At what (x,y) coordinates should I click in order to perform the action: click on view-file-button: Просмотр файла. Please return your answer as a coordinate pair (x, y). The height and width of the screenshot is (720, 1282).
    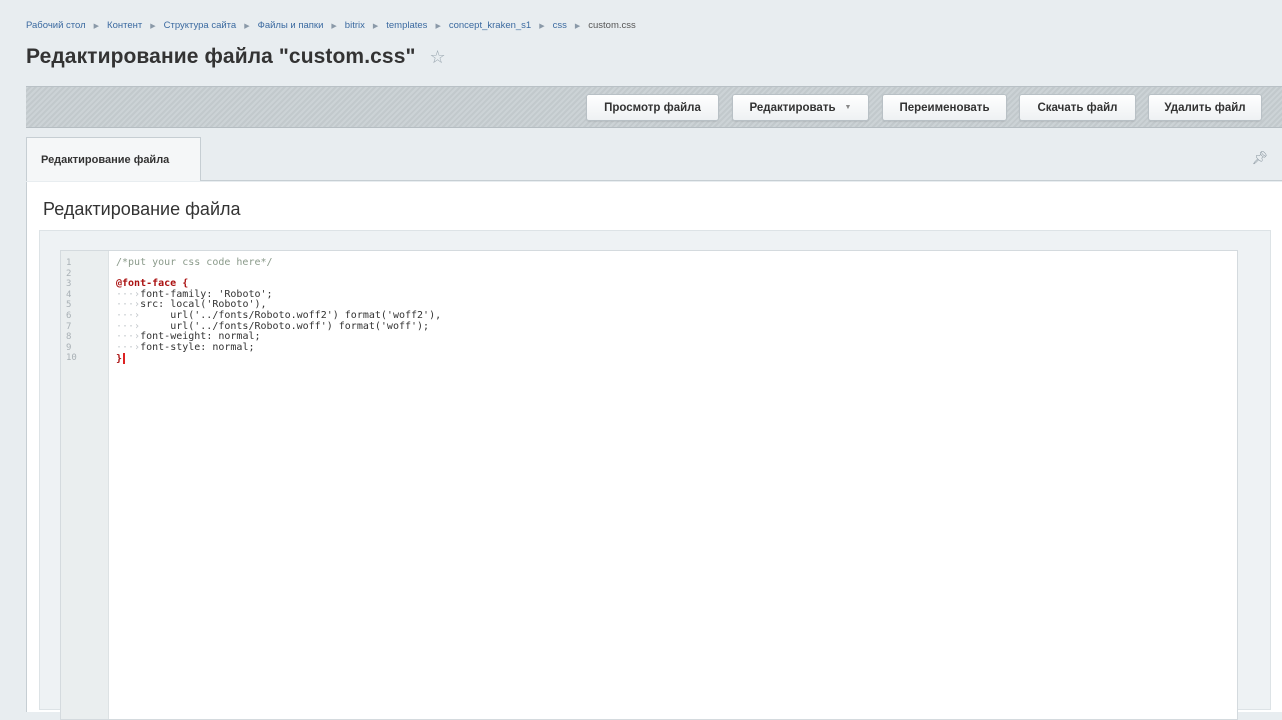
    Looking at the image, I should click on (652, 107).